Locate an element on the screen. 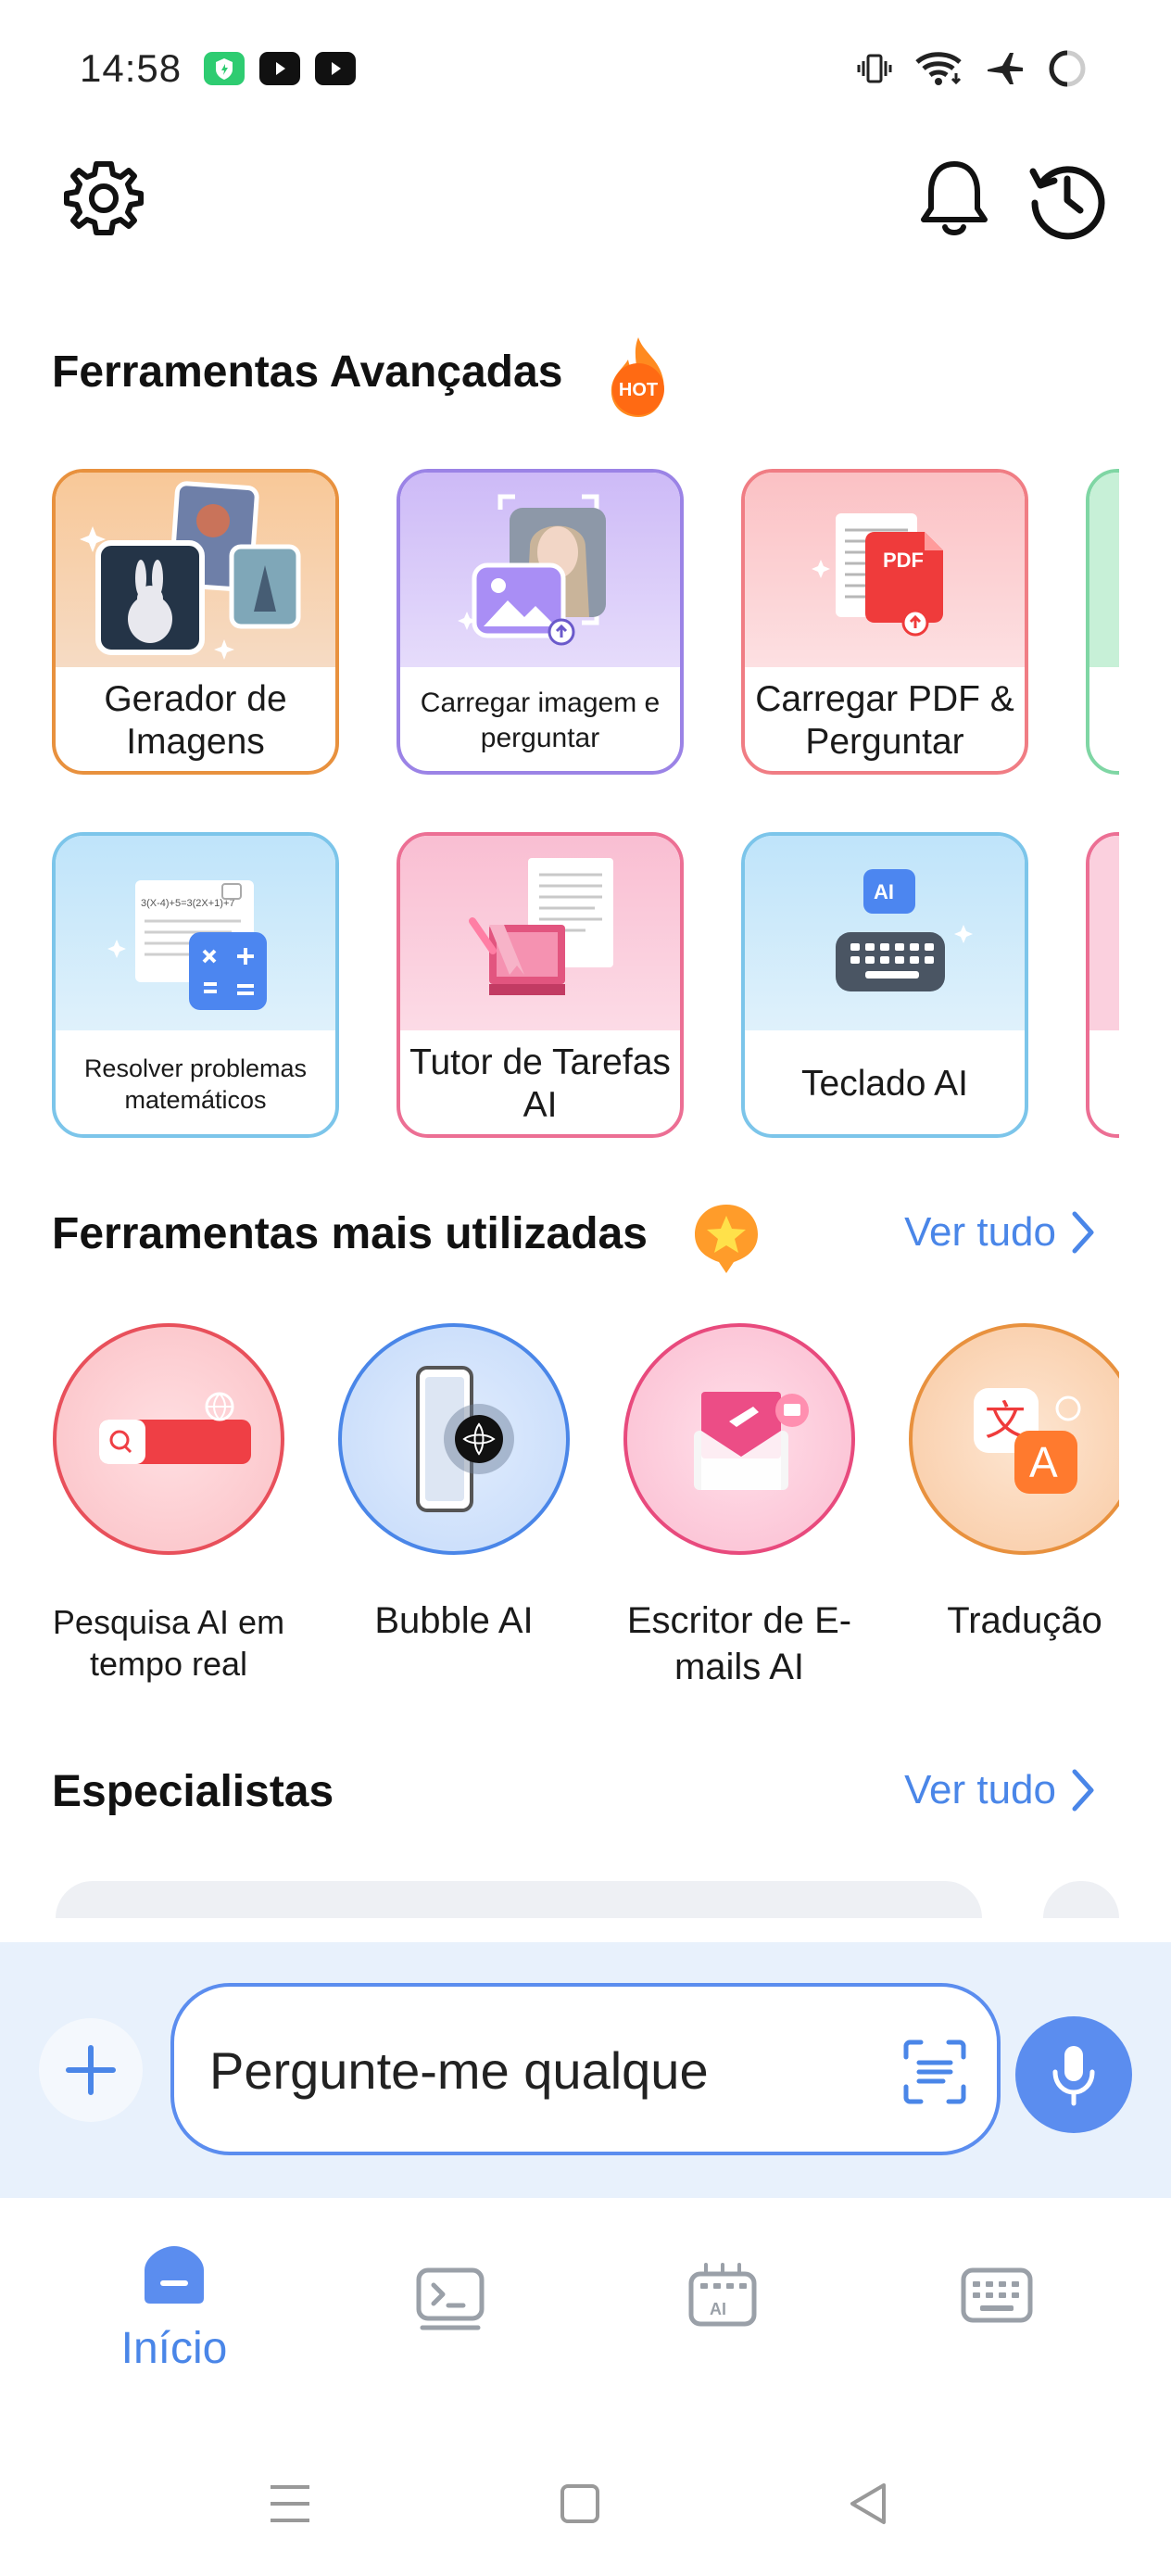 The width and height of the screenshot is (1171, 2576). chat-input-placeholder: Pergunte-me qualque is located at coordinates (459, 2070).